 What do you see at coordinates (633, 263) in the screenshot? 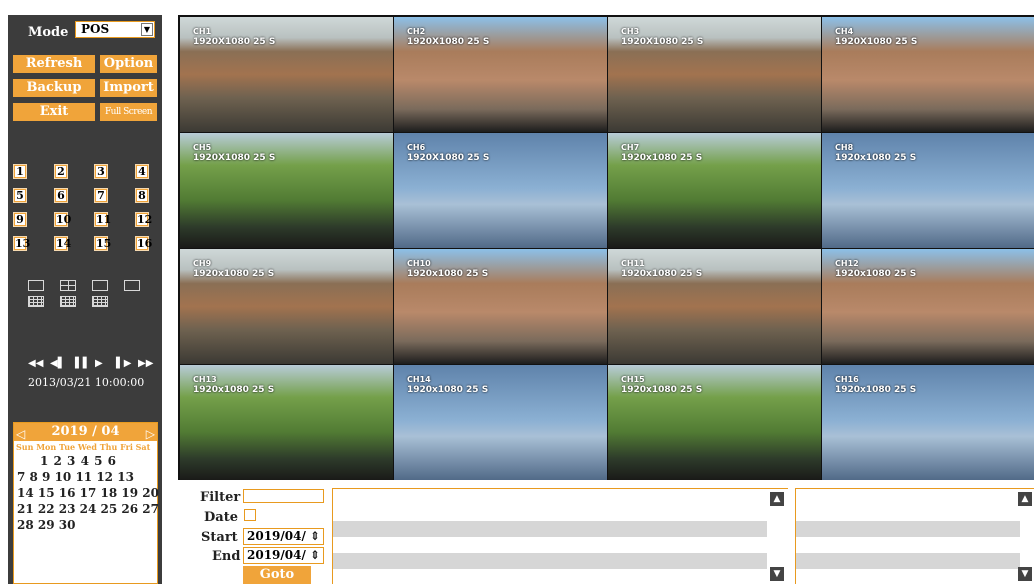
I see `channel-label: CH11` at bounding box center [633, 263].